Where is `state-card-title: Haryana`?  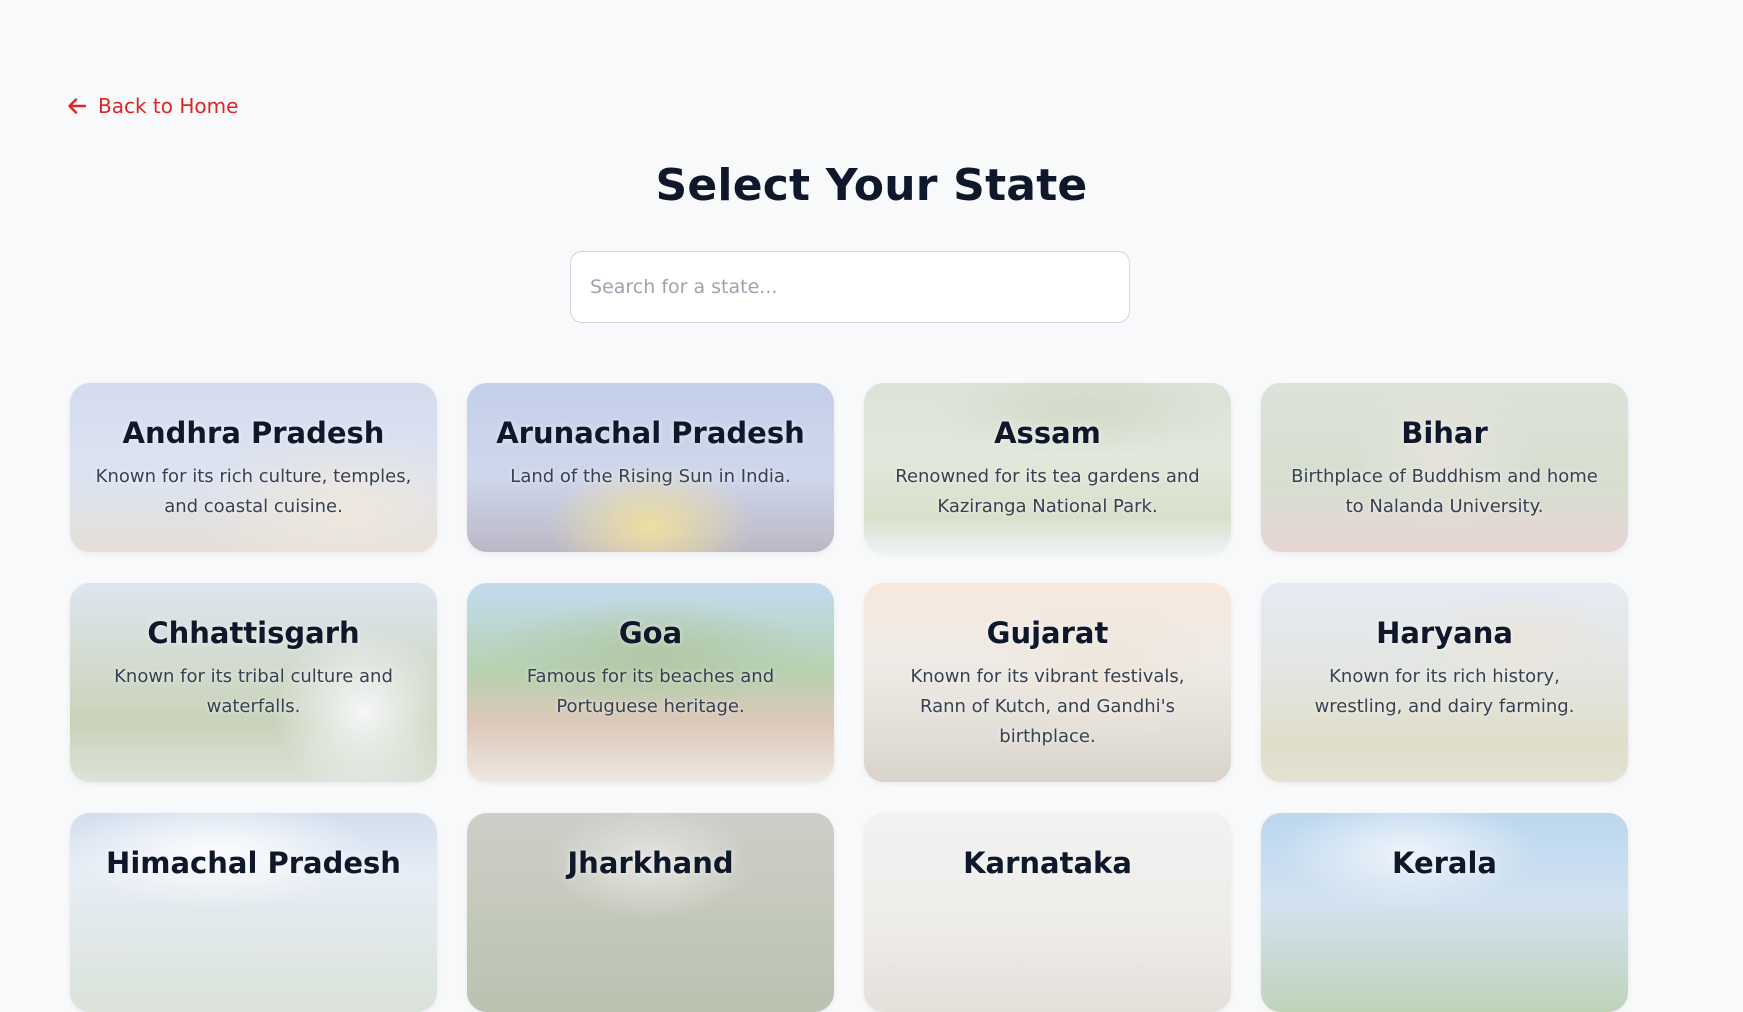
state-card-title: Haryana is located at coordinates (1444, 633).